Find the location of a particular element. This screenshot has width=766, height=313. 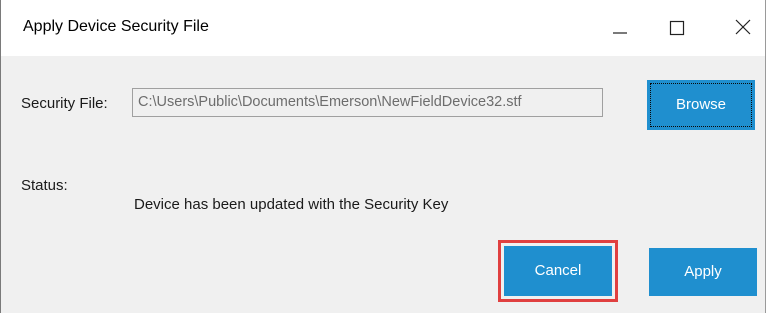

window-title: Apply Device Security File is located at coordinates (116, 26).